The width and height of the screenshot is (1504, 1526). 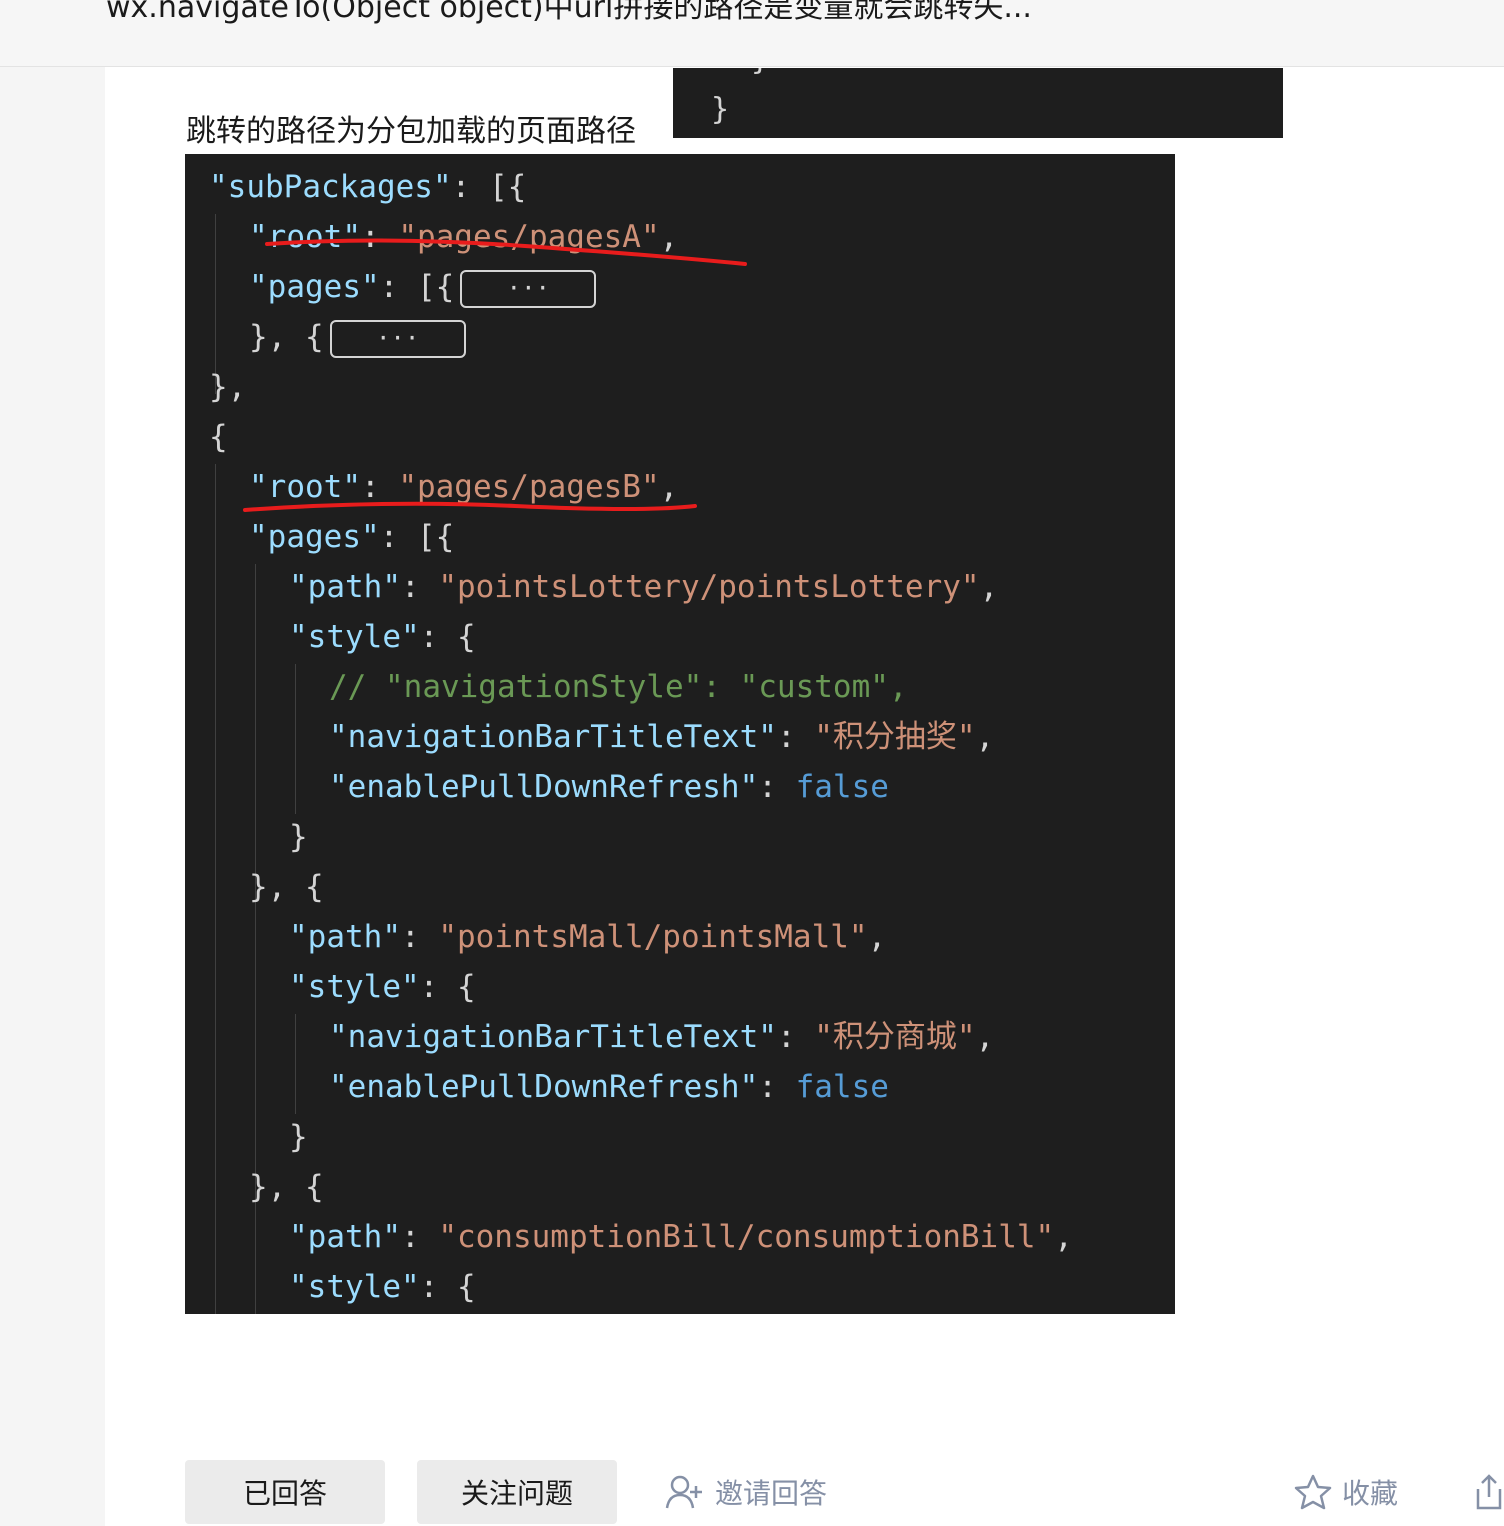 What do you see at coordinates (529, 237) in the screenshot?
I see `code-token: "pages/pagesA"` at bounding box center [529, 237].